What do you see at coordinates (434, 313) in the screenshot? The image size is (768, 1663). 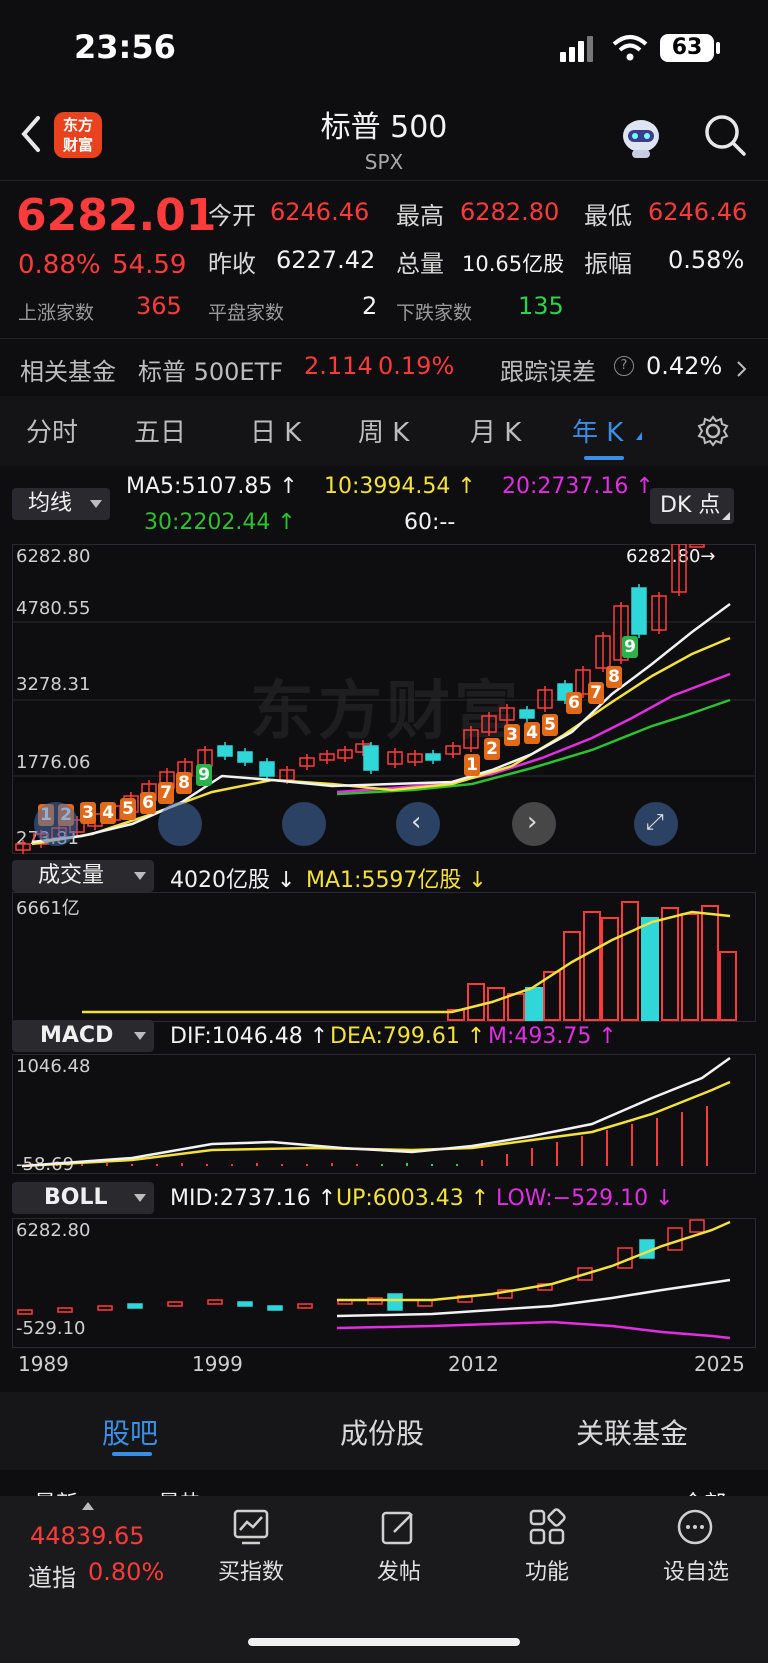 I see `down-count-label: 下跌家数` at bounding box center [434, 313].